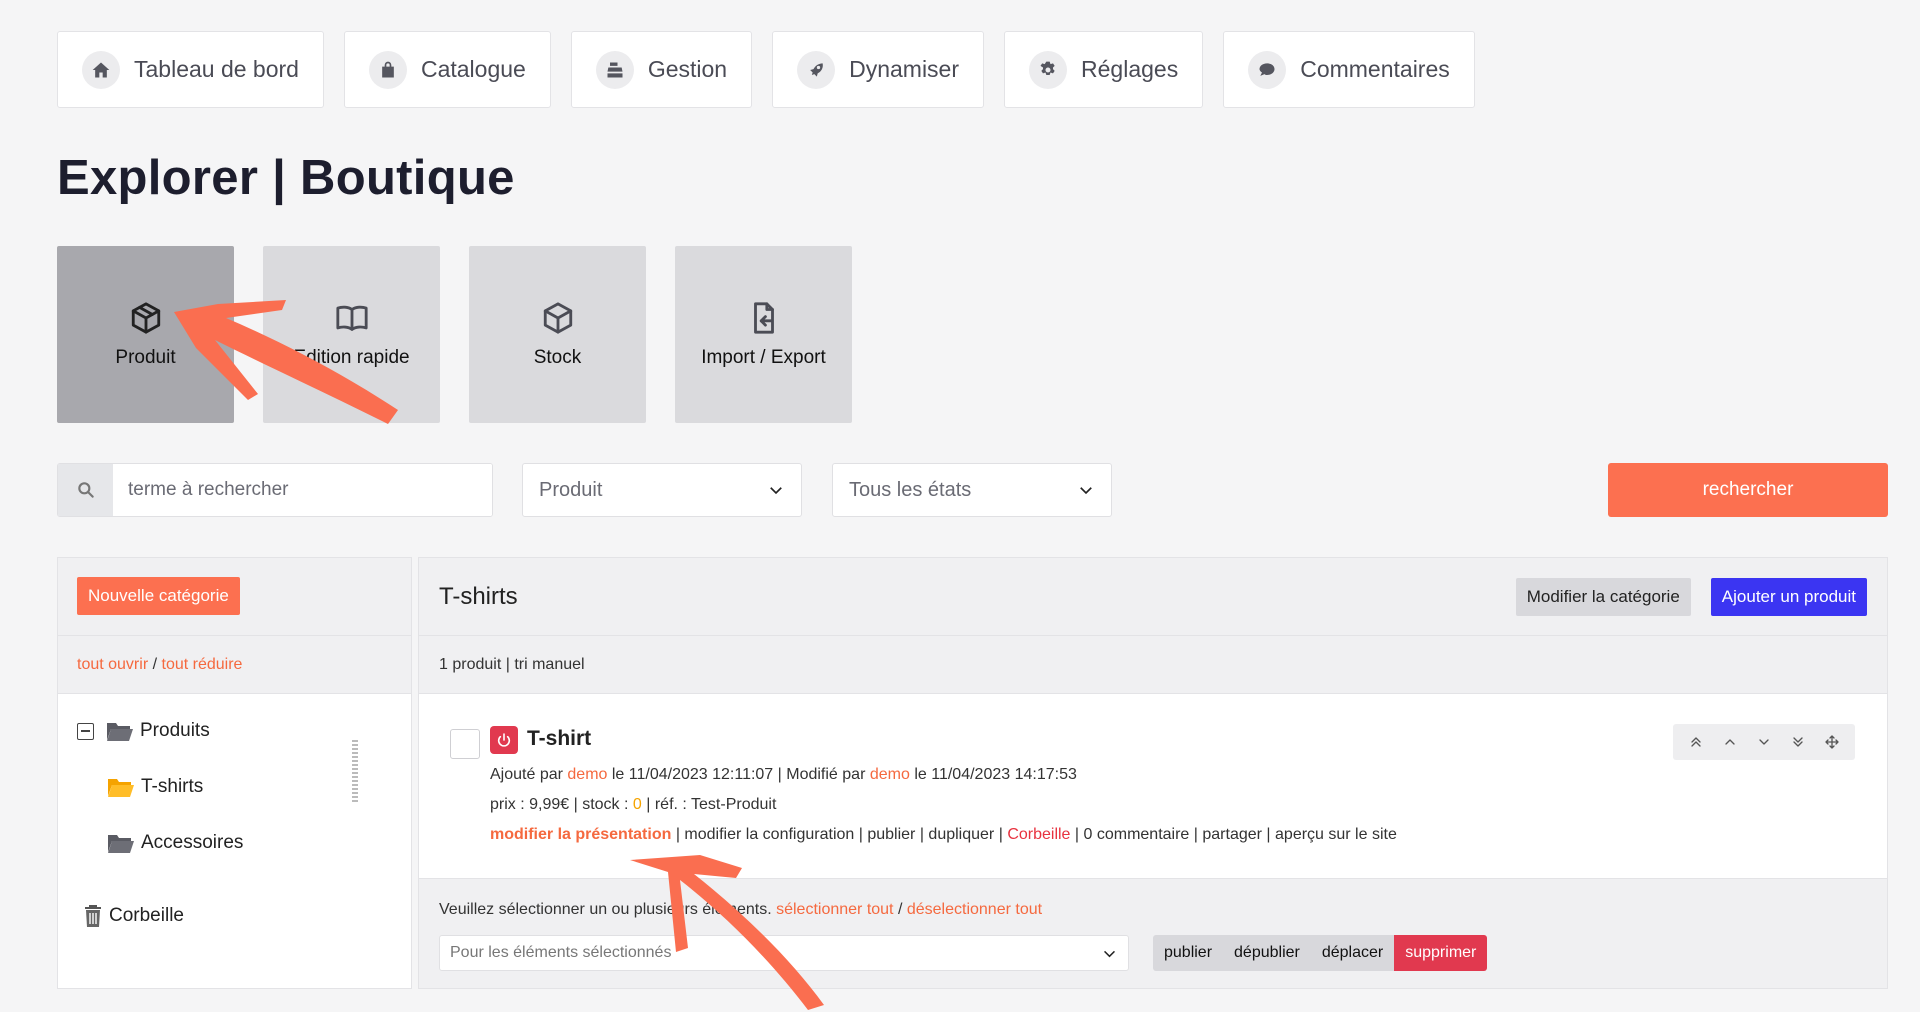  I want to click on select-all-link: sélectionner tout, so click(834, 909).